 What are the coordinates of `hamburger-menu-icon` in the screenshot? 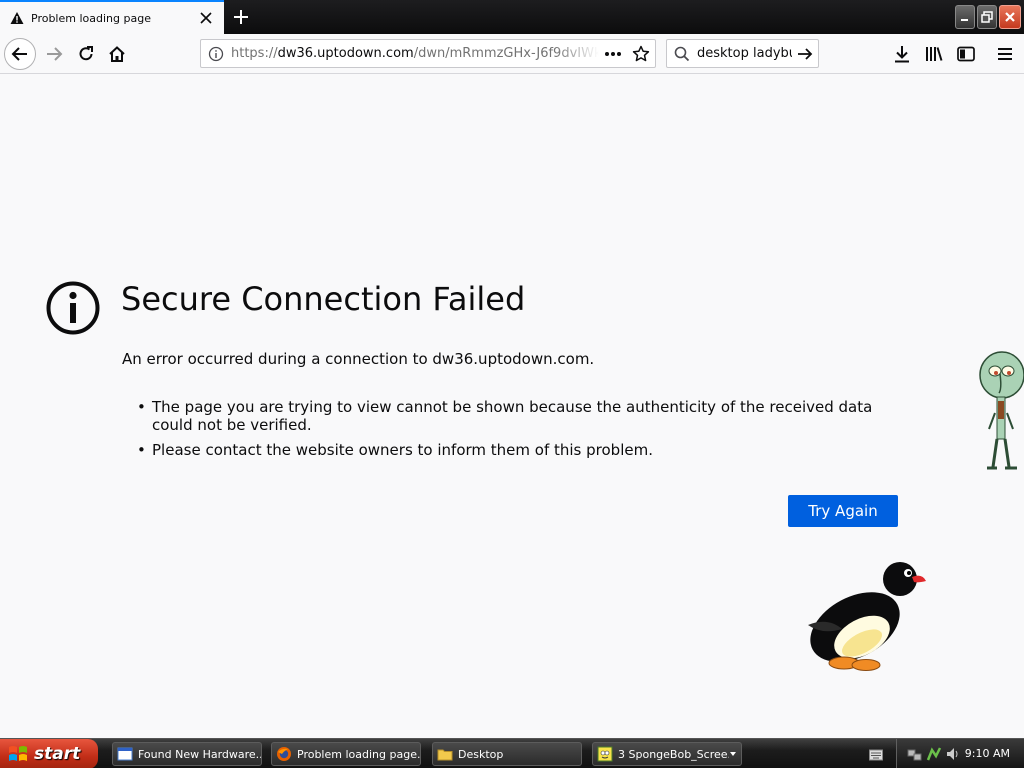 It's located at (1005, 54).